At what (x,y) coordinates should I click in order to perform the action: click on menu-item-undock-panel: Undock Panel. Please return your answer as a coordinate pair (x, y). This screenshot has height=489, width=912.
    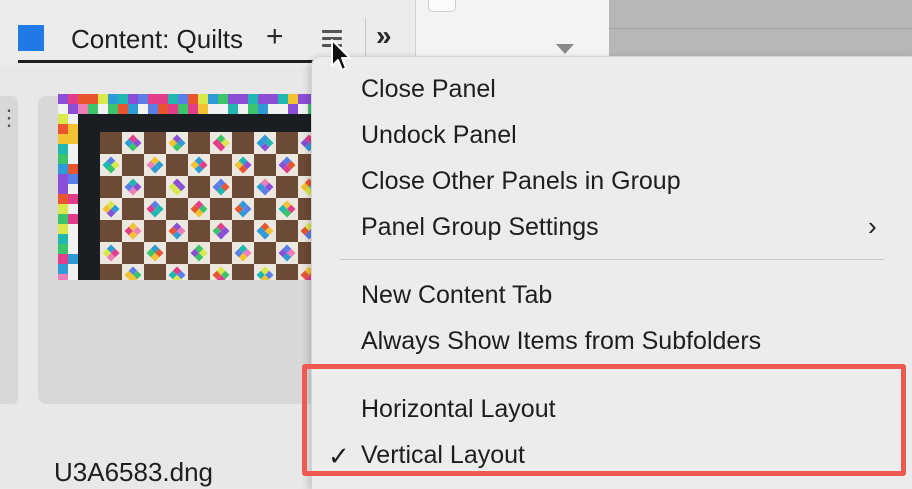
    Looking at the image, I should click on (439, 135).